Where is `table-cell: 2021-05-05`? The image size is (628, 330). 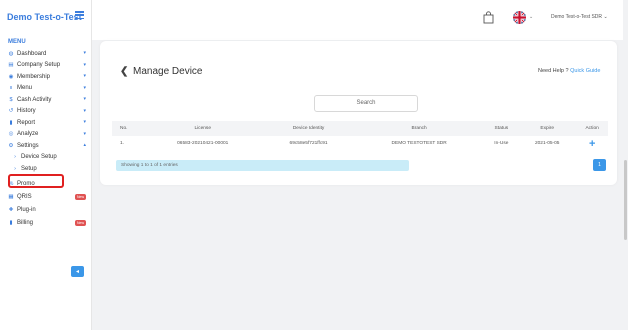 table-cell: 2021-05-05 is located at coordinates (547, 143).